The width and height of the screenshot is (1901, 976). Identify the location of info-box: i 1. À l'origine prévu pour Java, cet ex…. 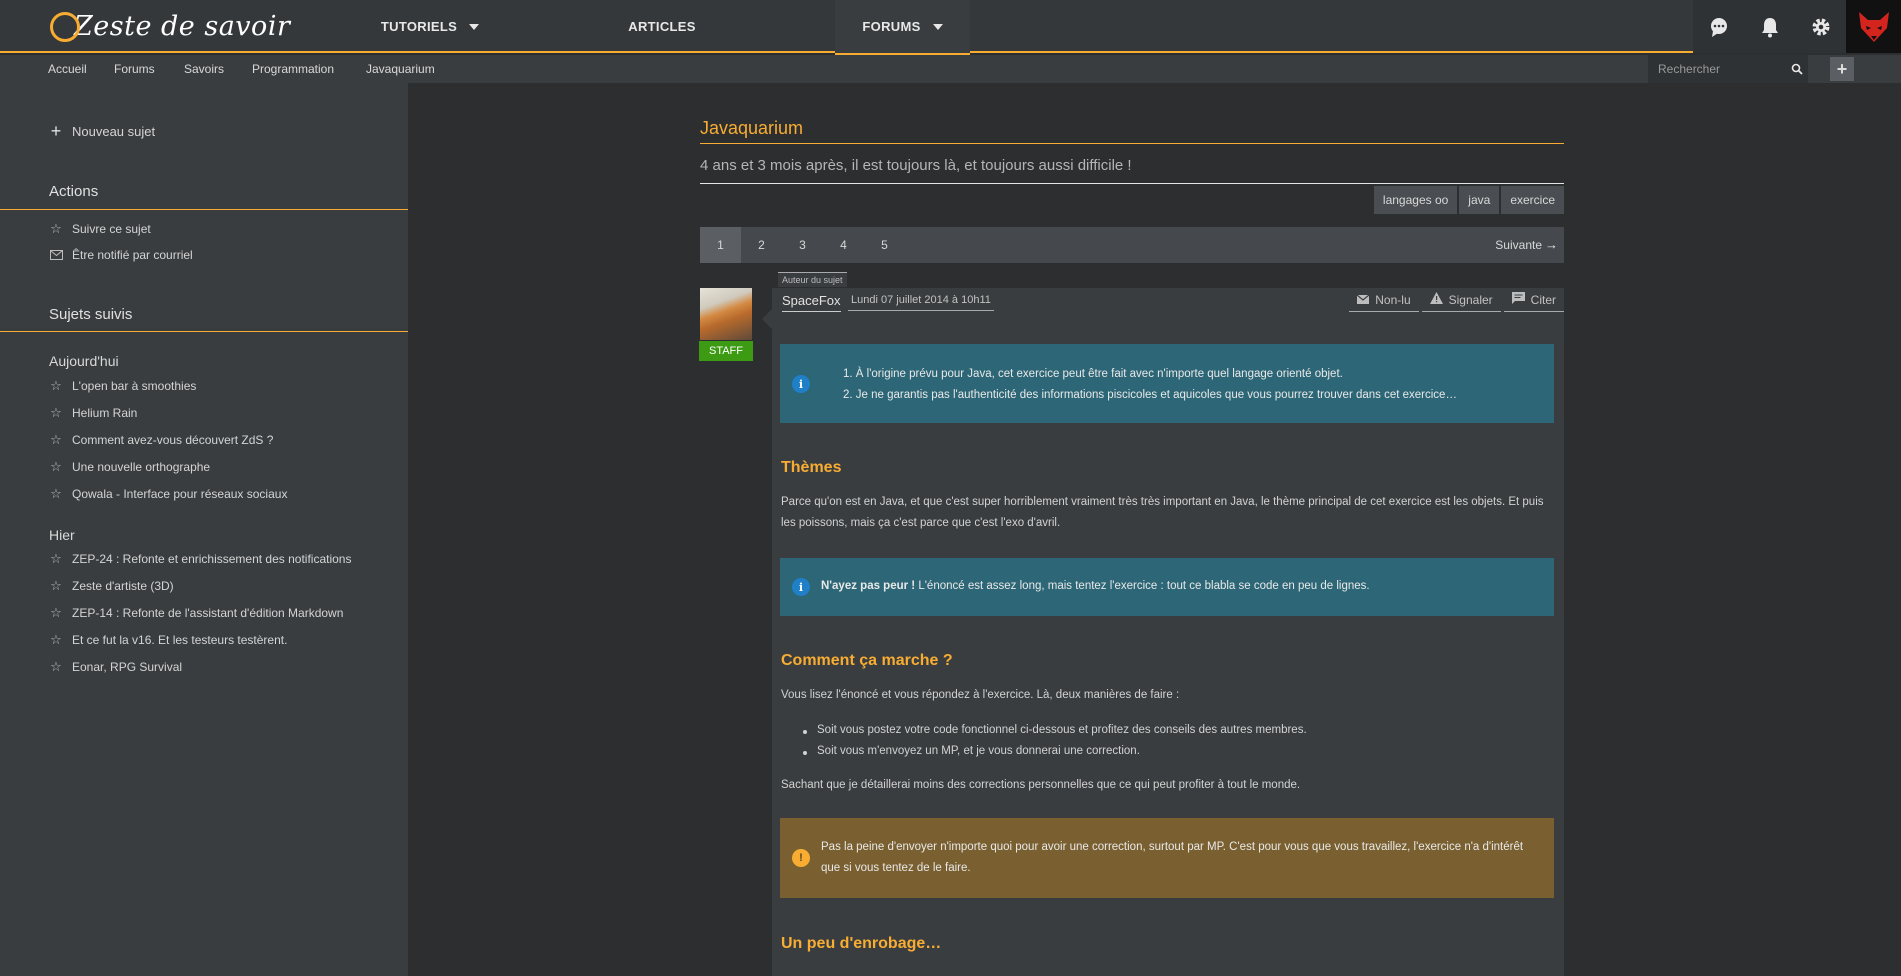
(1167, 383).